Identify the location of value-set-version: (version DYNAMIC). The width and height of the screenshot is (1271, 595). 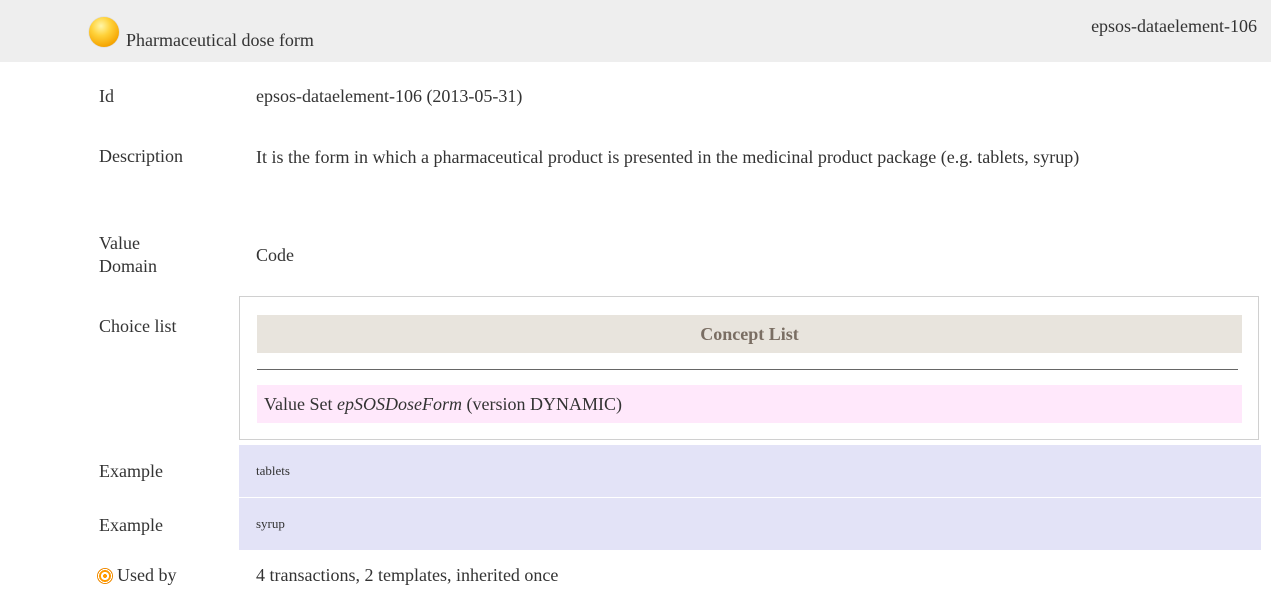
(544, 404).